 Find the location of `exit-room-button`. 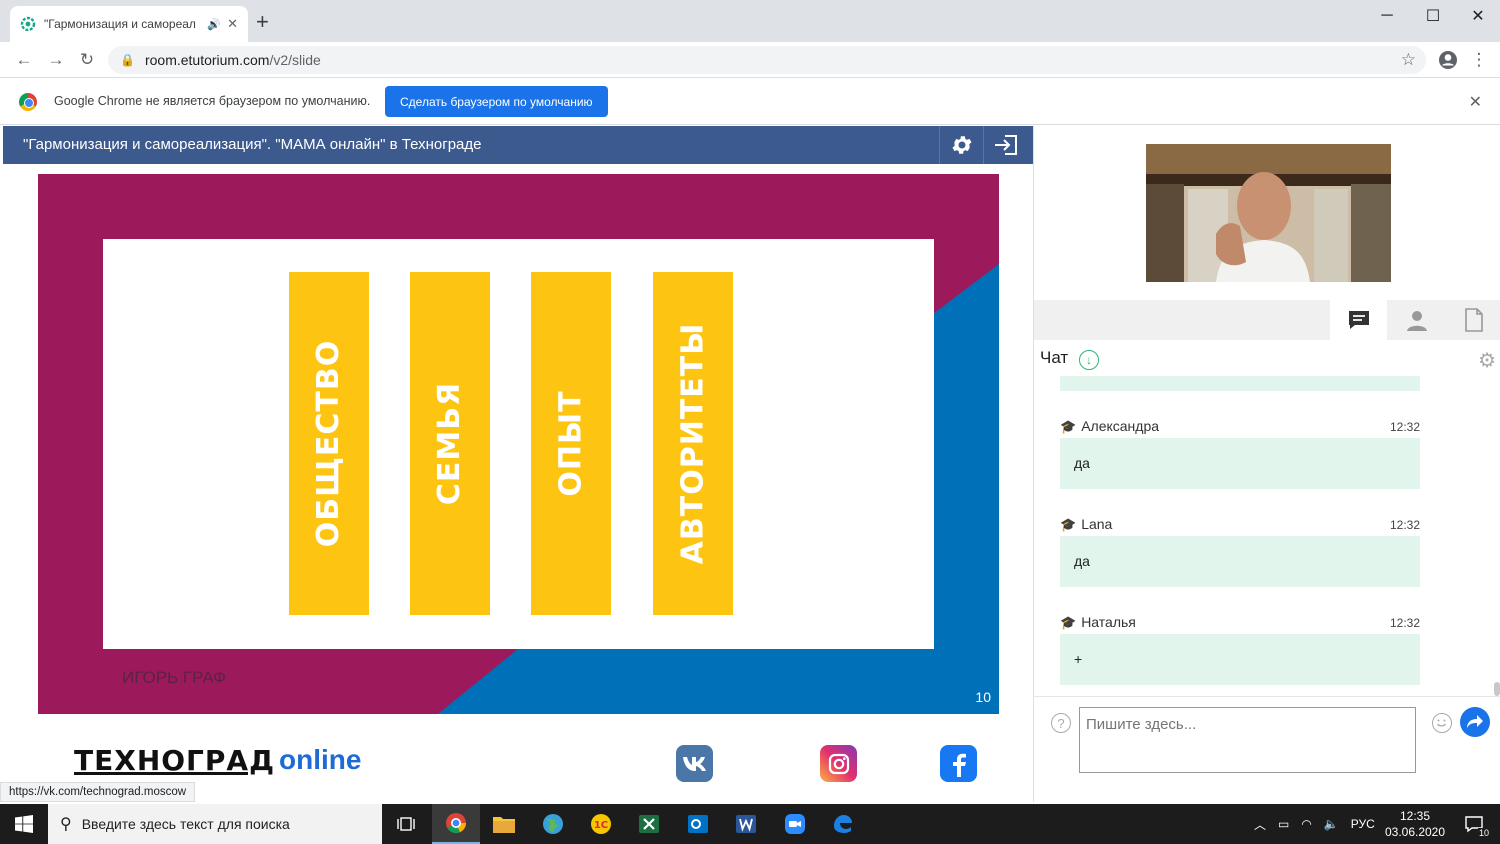

exit-room-button is located at coordinates (1005, 145).